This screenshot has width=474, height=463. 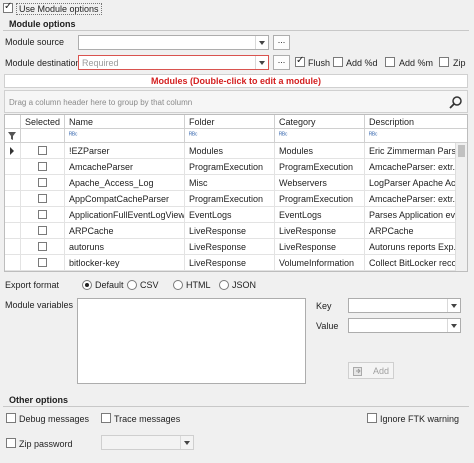 What do you see at coordinates (230, 167) in the screenshot?
I see `cell-folder: ProgramExecution` at bounding box center [230, 167].